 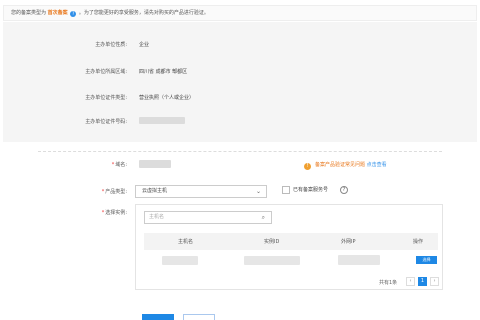 What do you see at coordinates (157, 217) in the screenshot?
I see `search-placeholder: 主机名` at bounding box center [157, 217].